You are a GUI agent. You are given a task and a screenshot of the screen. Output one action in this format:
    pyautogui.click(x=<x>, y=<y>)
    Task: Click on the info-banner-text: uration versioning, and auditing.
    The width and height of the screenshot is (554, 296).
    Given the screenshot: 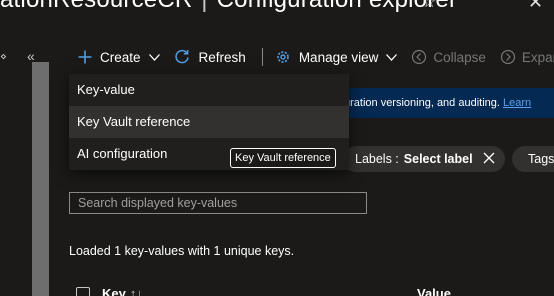 What is the action you would take?
    pyautogui.click(x=423, y=103)
    